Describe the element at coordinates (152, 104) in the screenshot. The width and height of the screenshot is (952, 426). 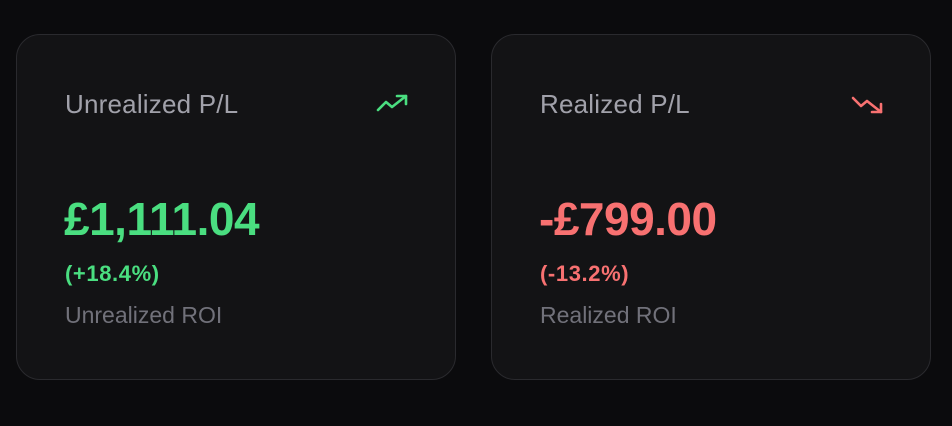
I see `card-title: Unrealized P/L` at that location.